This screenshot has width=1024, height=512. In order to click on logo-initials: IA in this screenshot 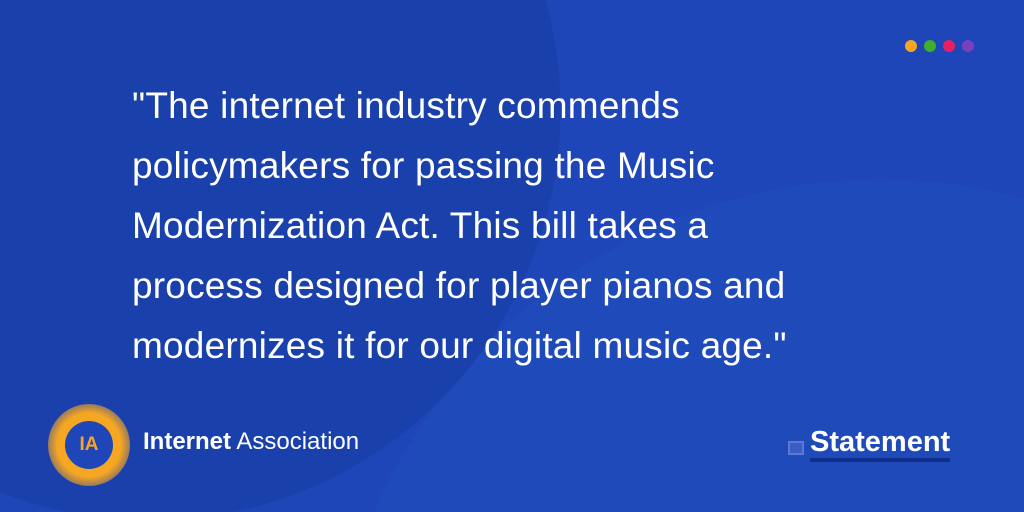, I will do `click(89, 445)`.